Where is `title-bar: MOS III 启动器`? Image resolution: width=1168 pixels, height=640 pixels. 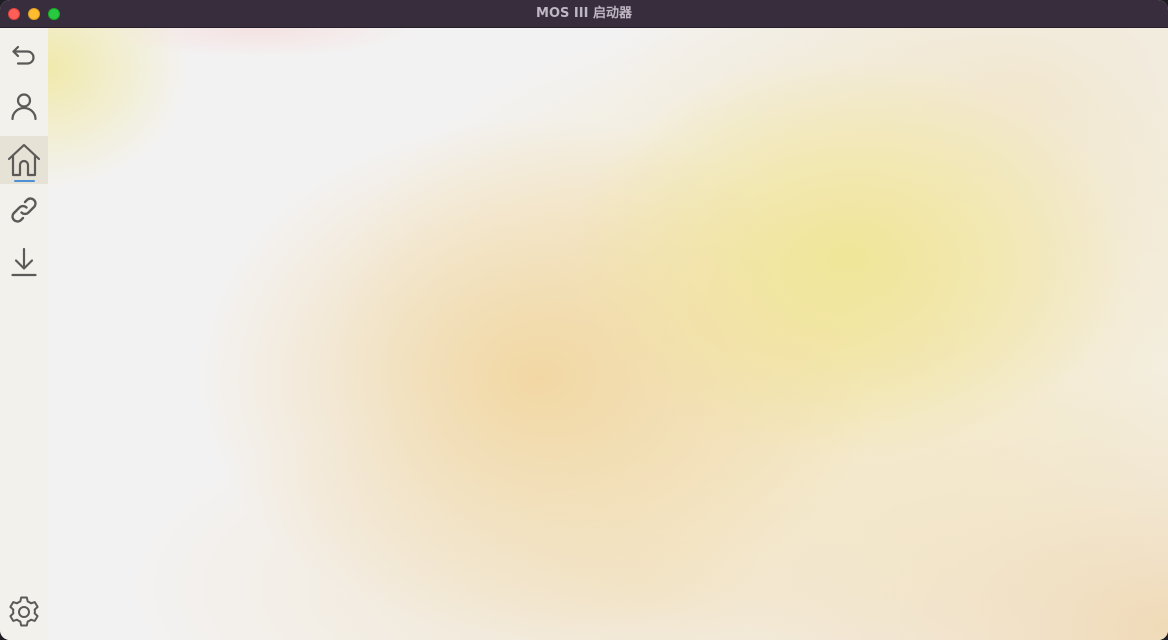
title-bar: MOS III 启动器 is located at coordinates (584, 14).